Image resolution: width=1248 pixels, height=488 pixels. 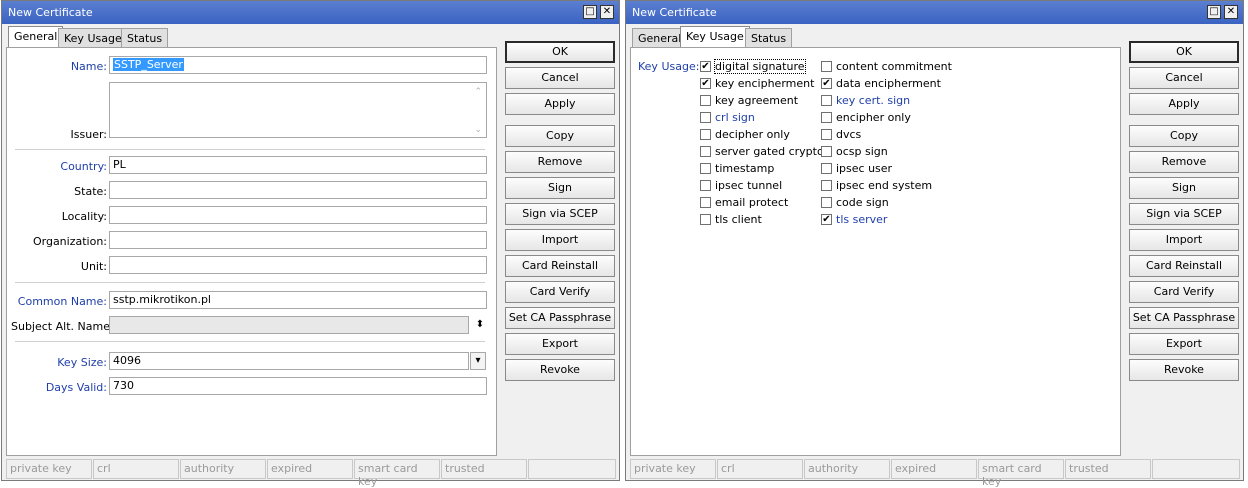 I want to click on days-valid-input: 730, so click(x=298, y=386).